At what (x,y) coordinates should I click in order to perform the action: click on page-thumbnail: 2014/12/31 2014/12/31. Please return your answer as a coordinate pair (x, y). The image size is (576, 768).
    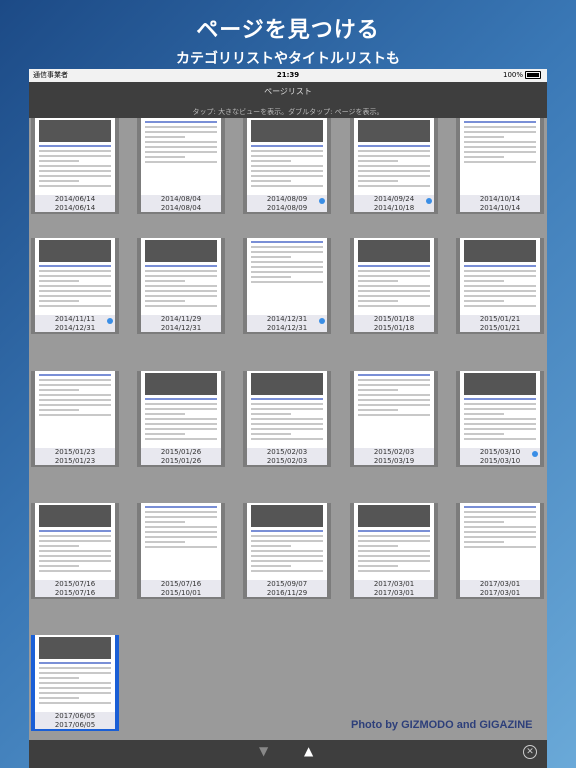
    Looking at the image, I should click on (287, 286).